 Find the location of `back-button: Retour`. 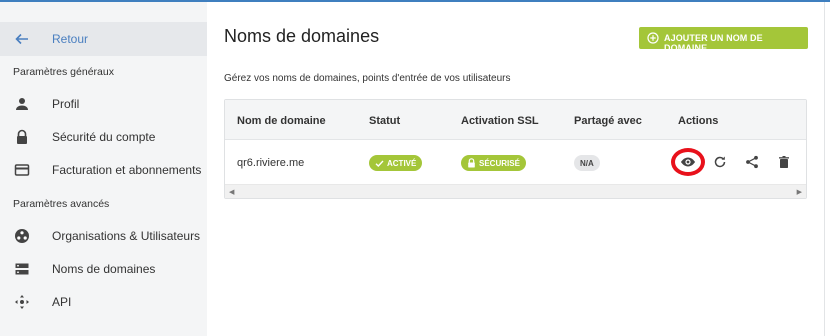

back-button: Retour is located at coordinates (103, 39).